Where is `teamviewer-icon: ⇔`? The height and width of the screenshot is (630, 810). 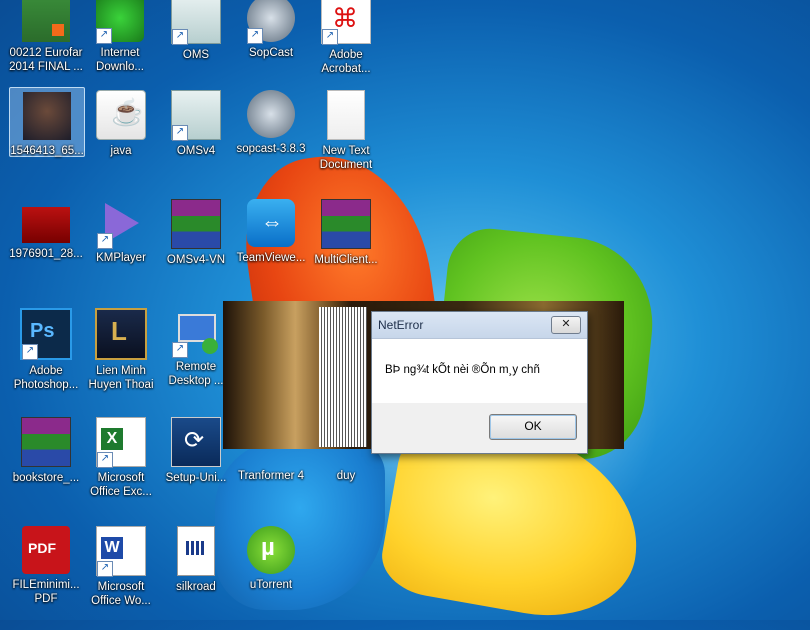
teamviewer-icon: ⇔ is located at coordinates (271, 223).